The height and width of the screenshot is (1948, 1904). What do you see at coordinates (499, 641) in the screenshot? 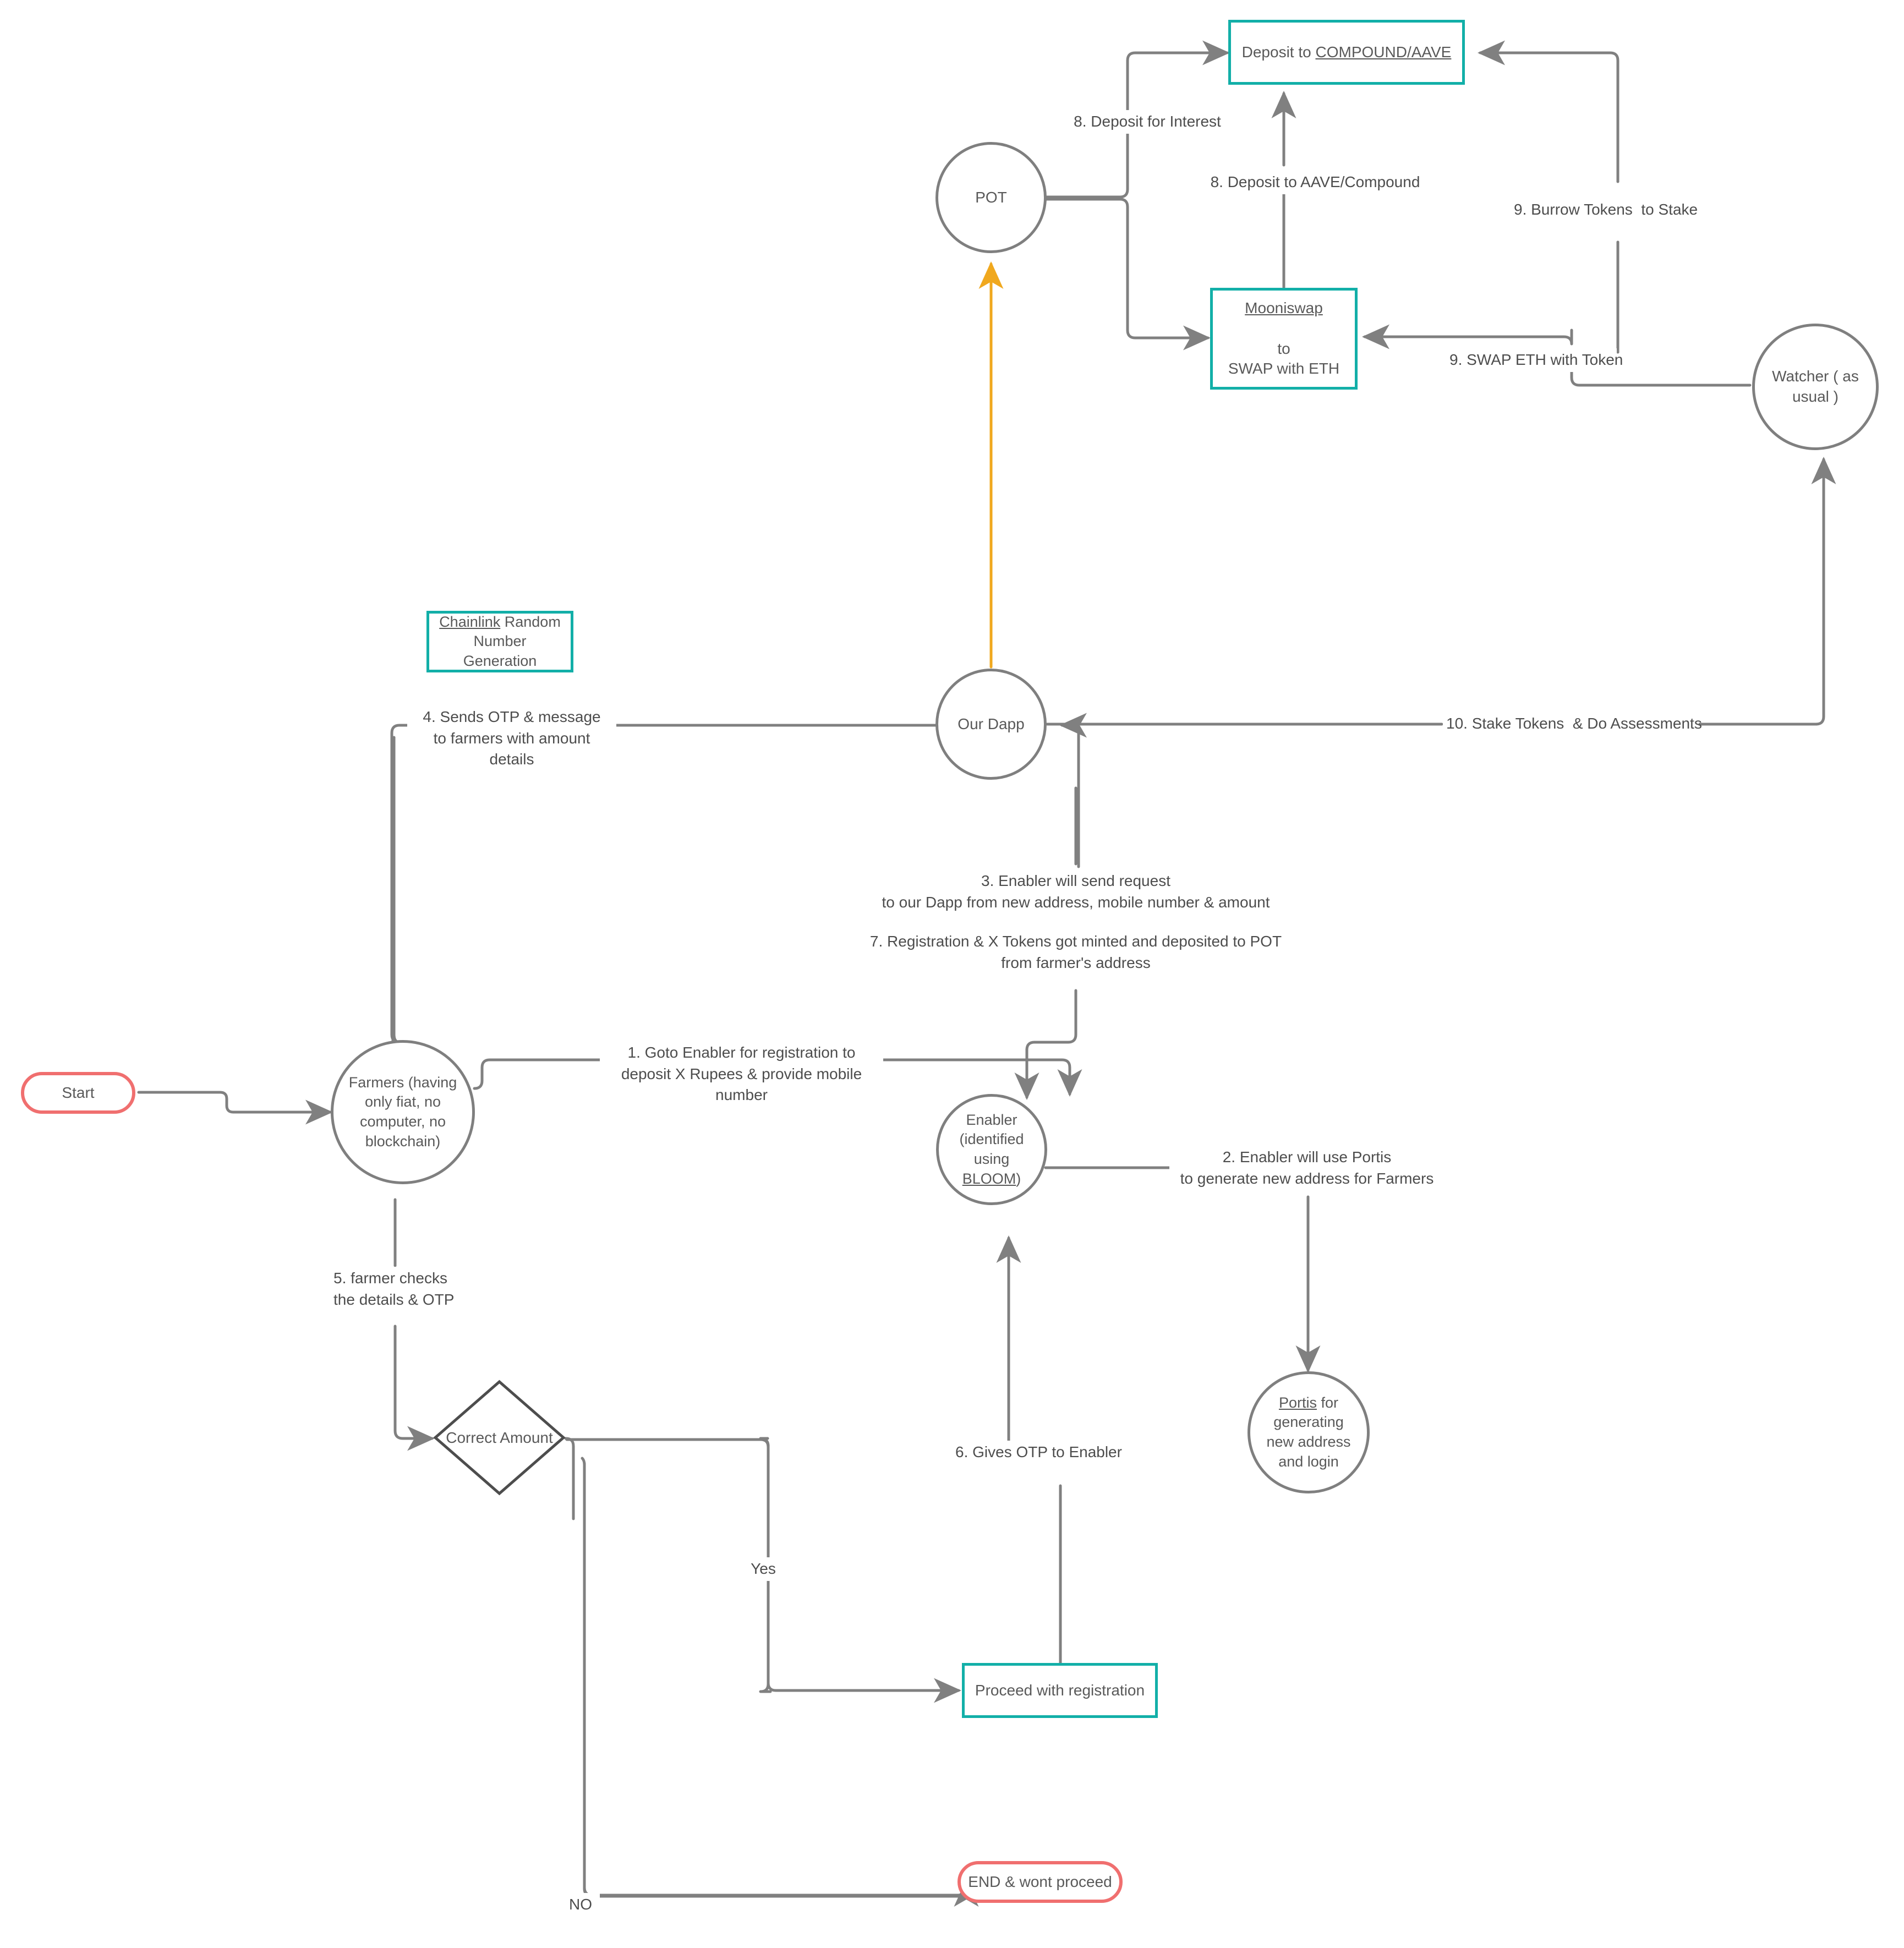
I see `node-chainlink: Chainlink Random Number Generation` at bounding box center [499, 641].